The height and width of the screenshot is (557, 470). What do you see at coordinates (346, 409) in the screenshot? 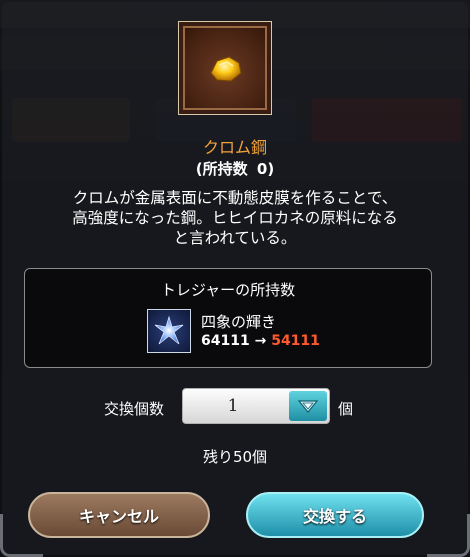
I see `quantity-unit: 個` at bounding box center [346, 409].